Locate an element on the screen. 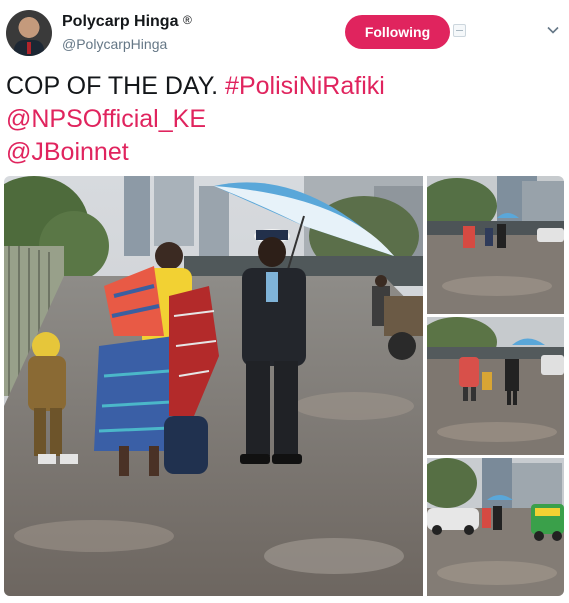 This screenshot has height=603, width=569. photo-side-3-image is located at coordinates (495, 527).